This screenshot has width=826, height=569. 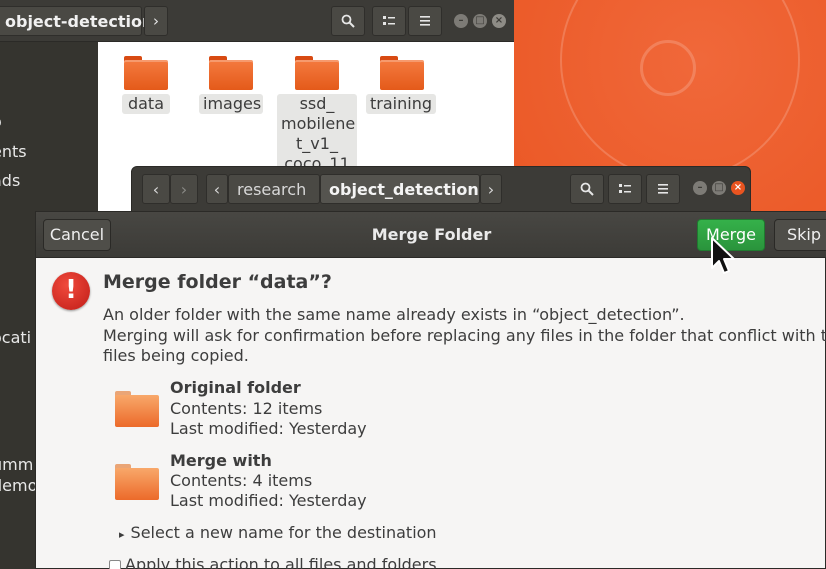 What do you see at coordinates (317, 103) in the screenshot?
I see `folder-label-line: ssd_` at bounding box center [317, 103].